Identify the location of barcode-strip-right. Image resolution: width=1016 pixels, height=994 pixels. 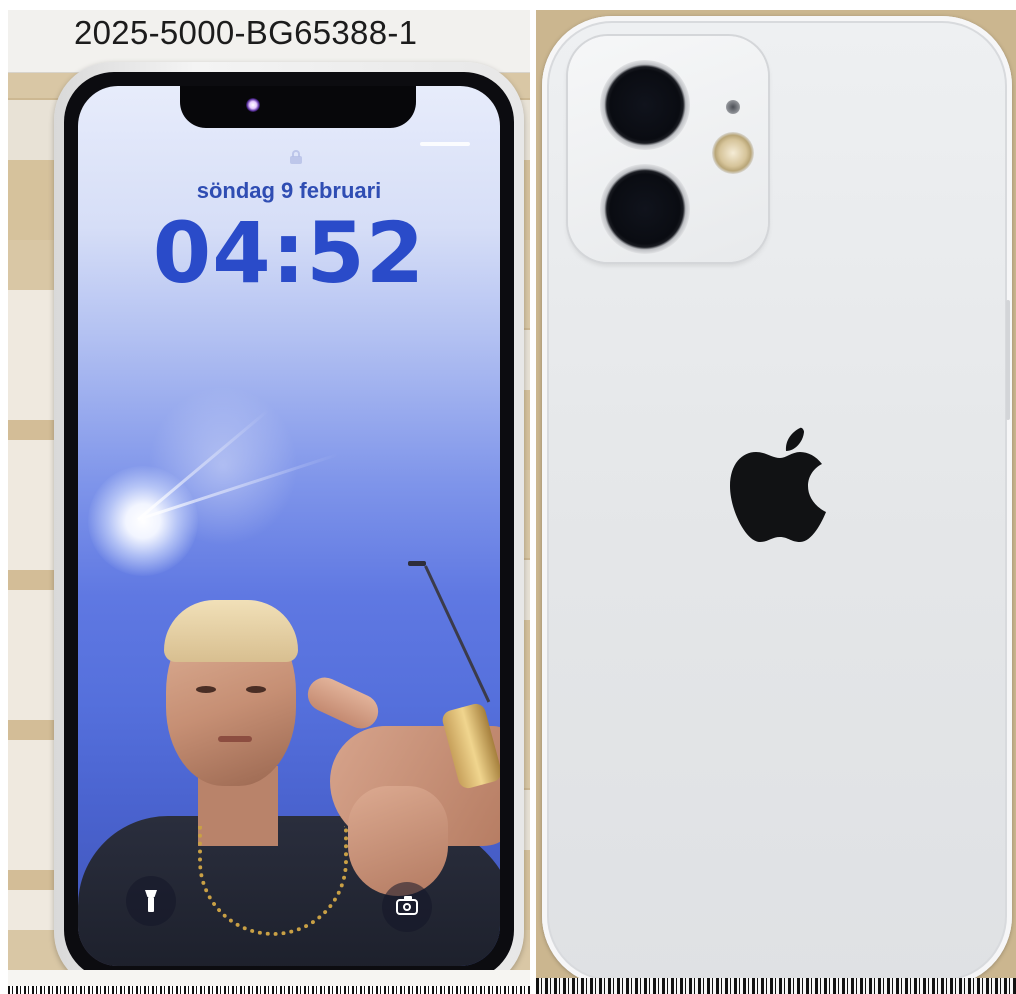
(776, 986).